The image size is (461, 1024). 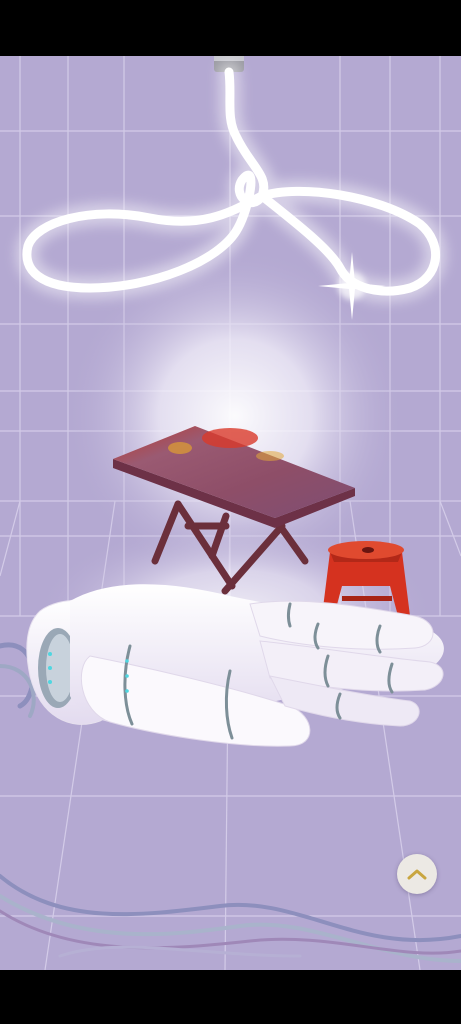 What do you see at coordinates (230, 997) in the screenshot?
I see `navigation-bar` at bounding box center [230, 997].